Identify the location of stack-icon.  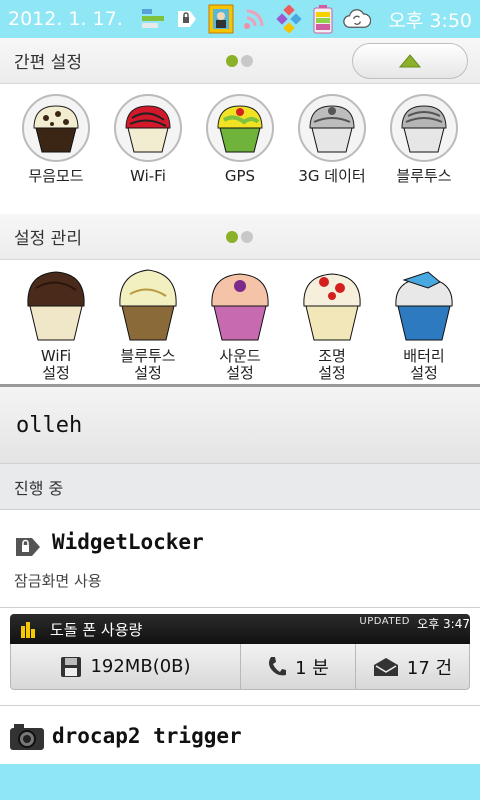
(153, 19).